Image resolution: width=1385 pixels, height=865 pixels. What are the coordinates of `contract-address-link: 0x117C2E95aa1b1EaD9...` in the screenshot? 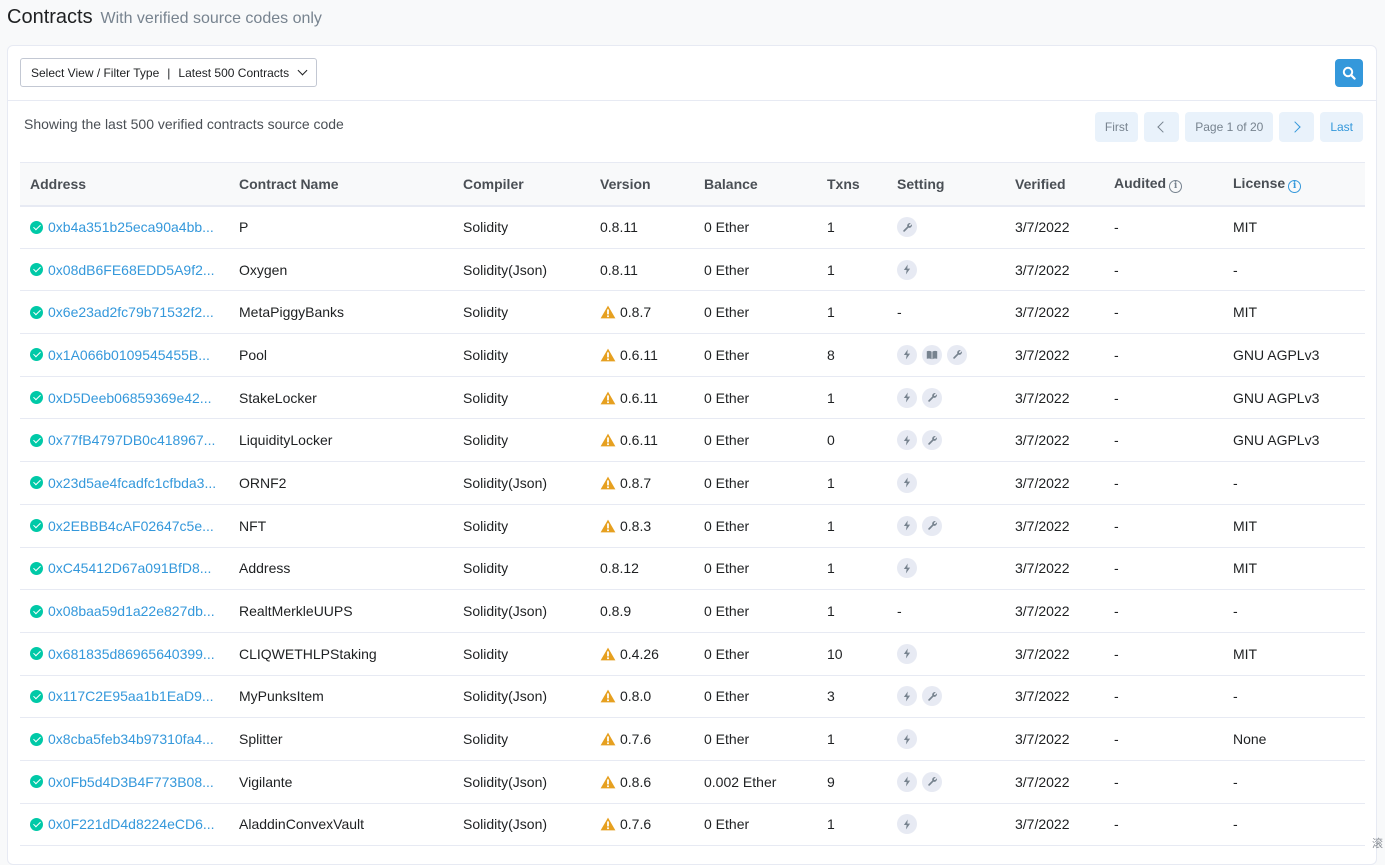 It's located at (131, 696).